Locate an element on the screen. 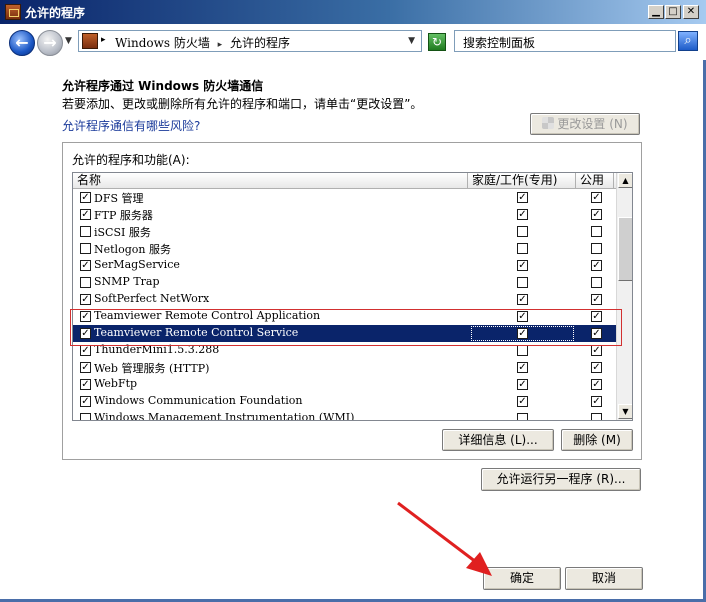 Image resolution: width=706 pixels, height=602 pixels. list-scrollbar: ▲ ▼ is located at coordinates (624, 296).